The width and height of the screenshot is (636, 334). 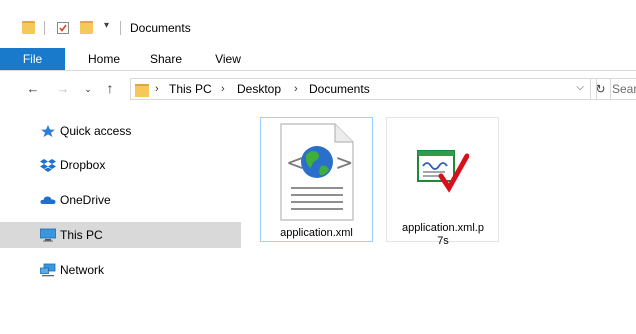 I want to click on computer-icon, so click(x=48, y=235).